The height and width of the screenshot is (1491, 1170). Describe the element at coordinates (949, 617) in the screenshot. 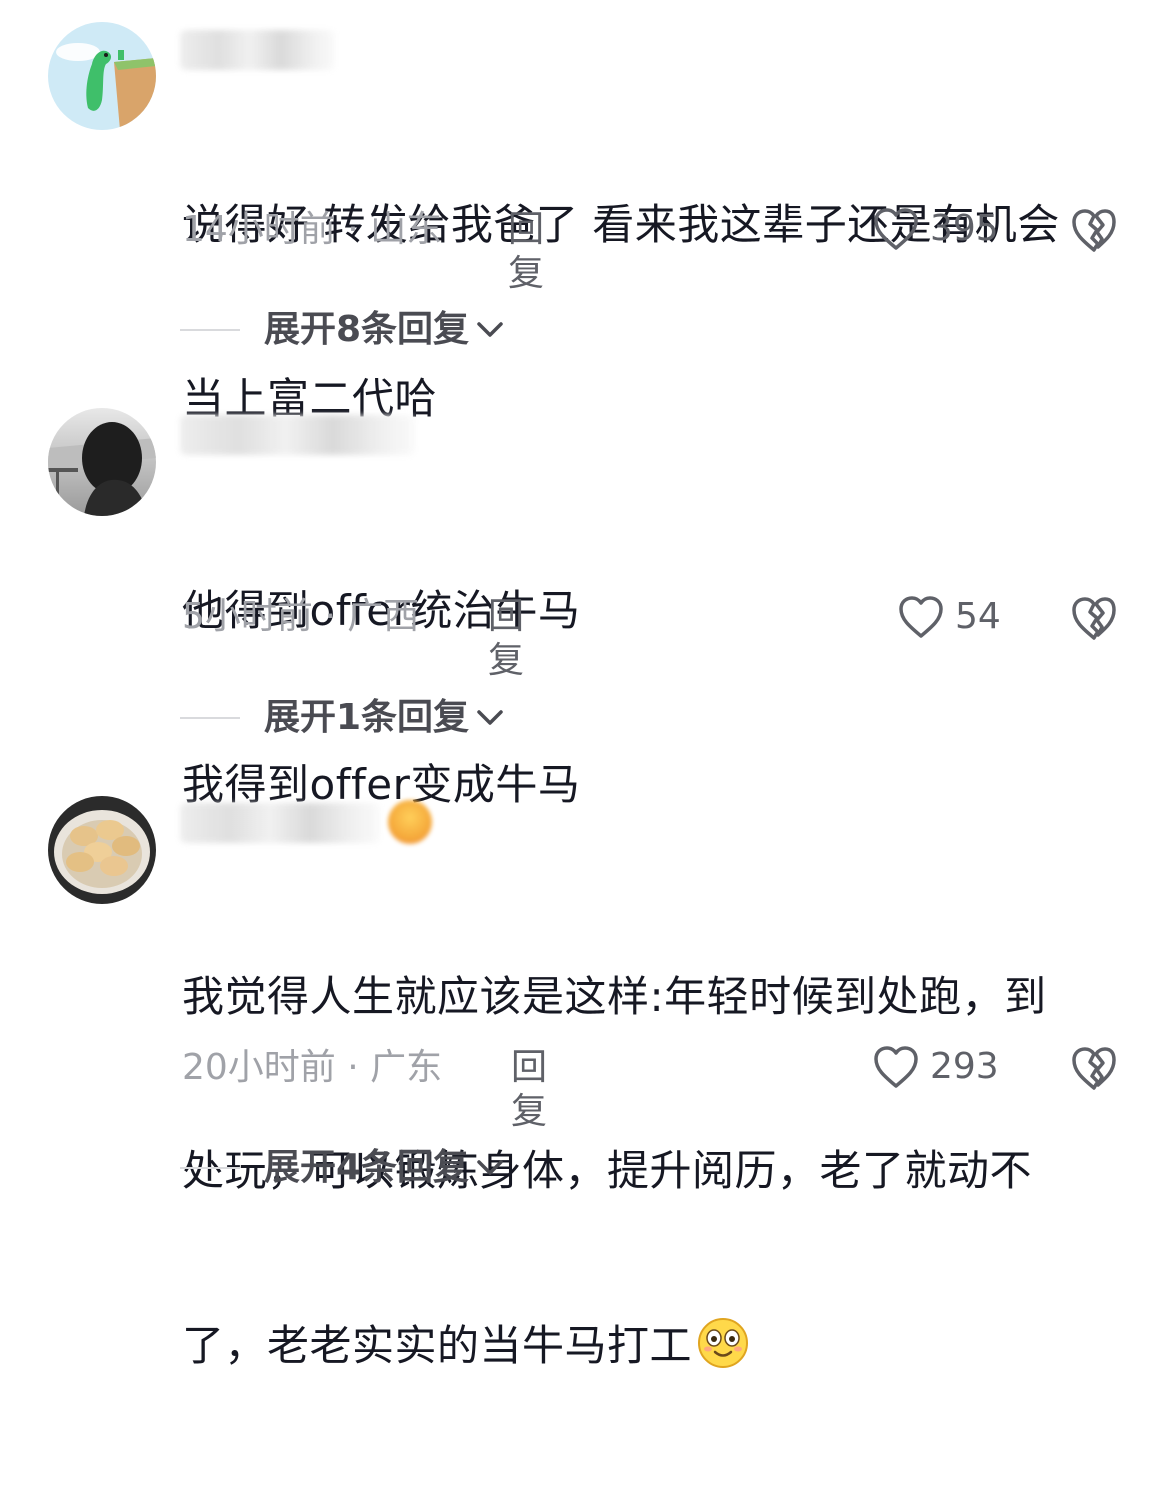

I see `like-button: 54` at that location.